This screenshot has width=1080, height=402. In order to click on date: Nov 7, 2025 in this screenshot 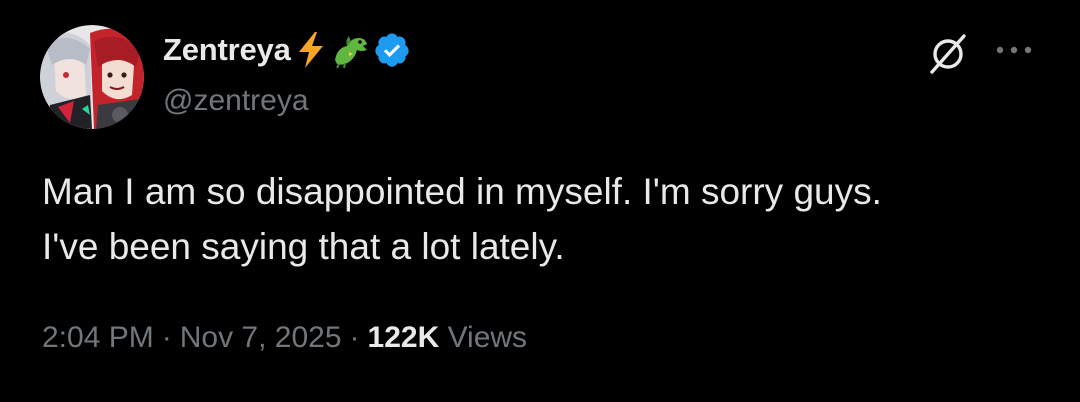, I will do `click(261, 337)`.